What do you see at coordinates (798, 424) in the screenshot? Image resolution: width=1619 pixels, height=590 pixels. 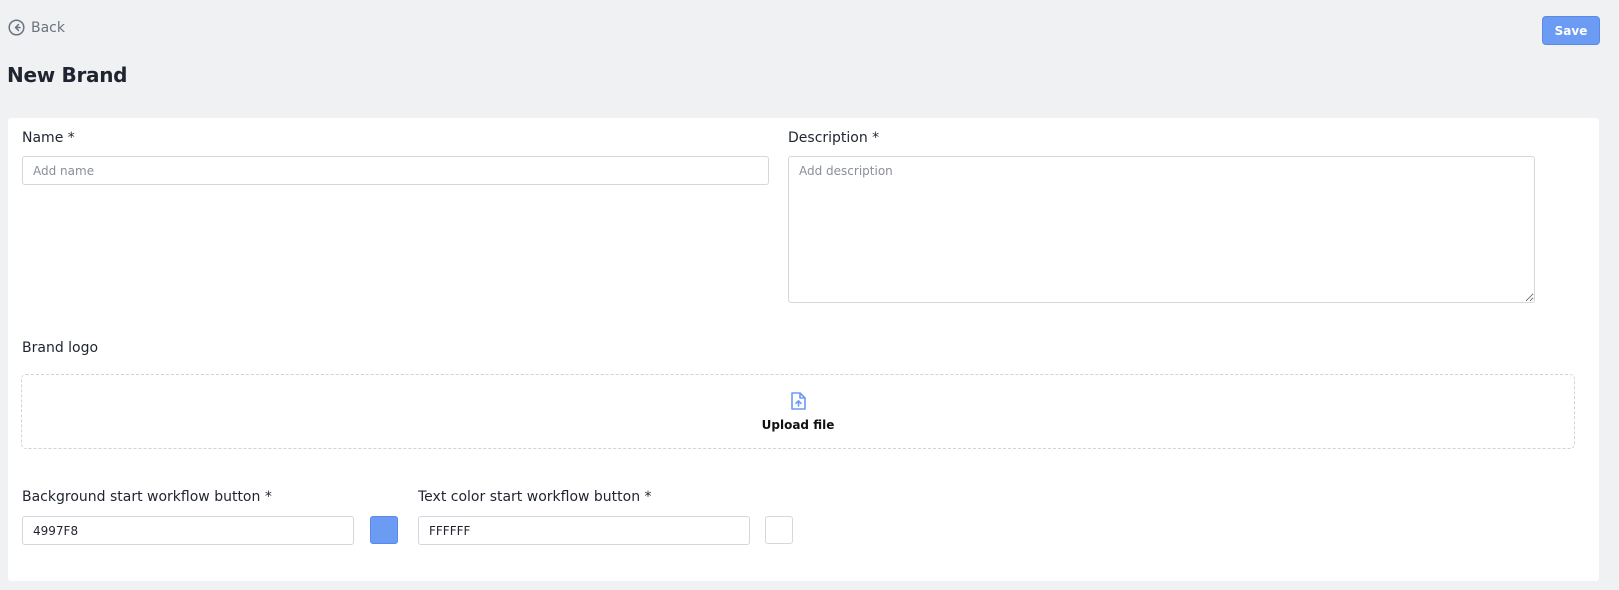 I see `upload-file-label: Upload file` at bounding box center [798, 424].